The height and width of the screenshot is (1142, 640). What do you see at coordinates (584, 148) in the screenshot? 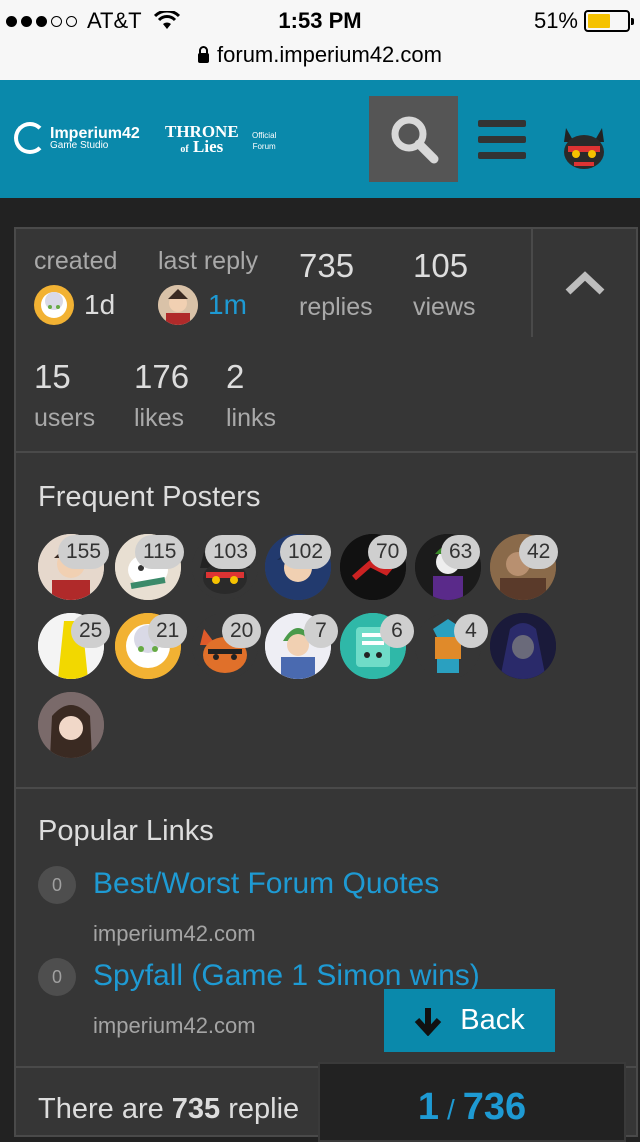
I see `cat-avatar-icon` at bounding box center [584, 148].